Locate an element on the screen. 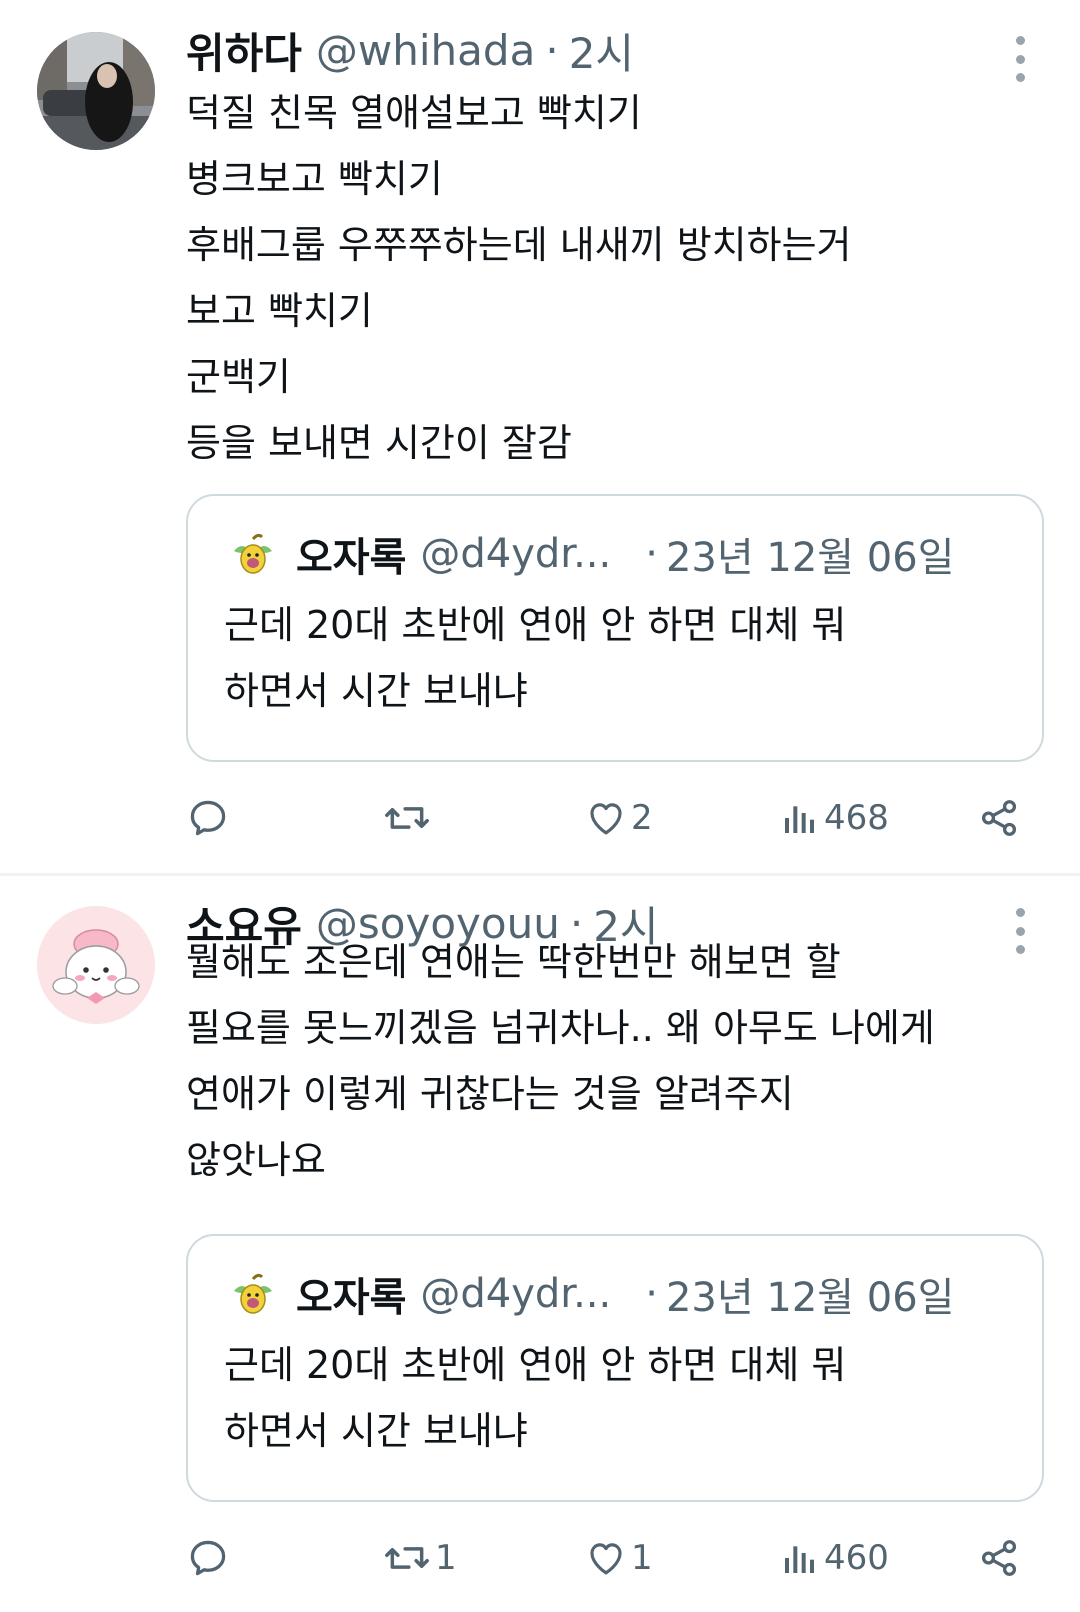 The image size is (1080, 1612). timestamp: 2시 is located at coordinates (601, 50).